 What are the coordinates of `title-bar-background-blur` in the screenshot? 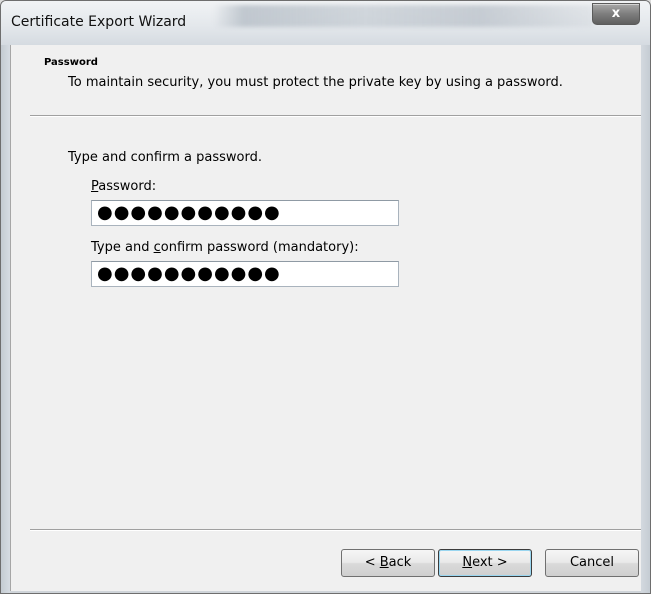 It's located at (403, 16).